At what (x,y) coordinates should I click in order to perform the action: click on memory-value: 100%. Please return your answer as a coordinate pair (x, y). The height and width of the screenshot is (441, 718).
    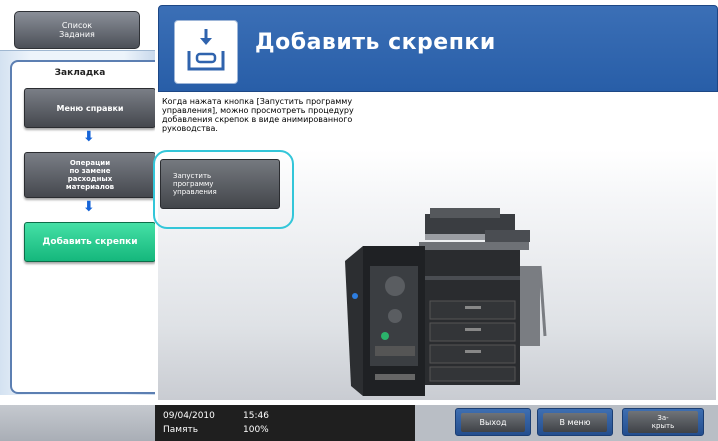
    Looking at the image, I should click on (256, 430).